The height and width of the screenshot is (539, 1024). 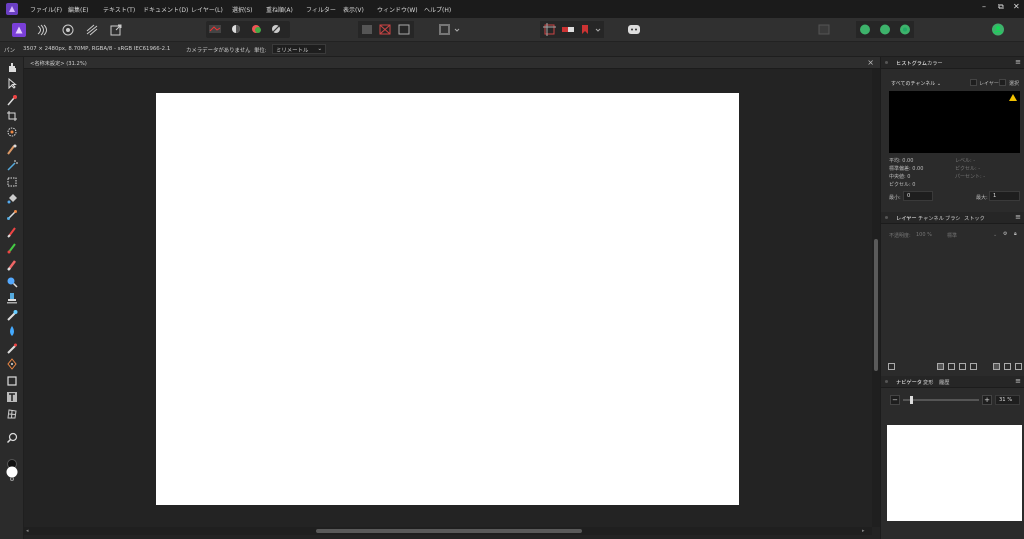 I want to click on chevron-down-icon: ⌄, so click(x=995, y=235).